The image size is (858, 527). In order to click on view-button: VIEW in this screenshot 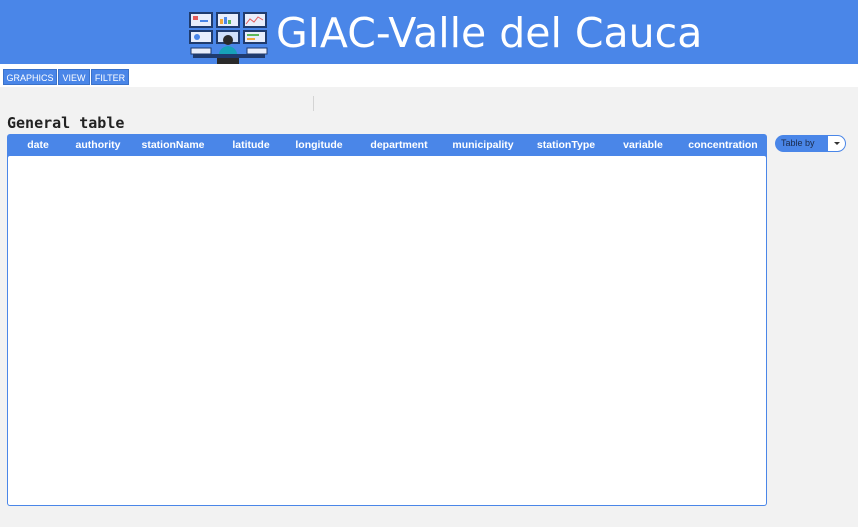, I will do `click(74, 77)`.